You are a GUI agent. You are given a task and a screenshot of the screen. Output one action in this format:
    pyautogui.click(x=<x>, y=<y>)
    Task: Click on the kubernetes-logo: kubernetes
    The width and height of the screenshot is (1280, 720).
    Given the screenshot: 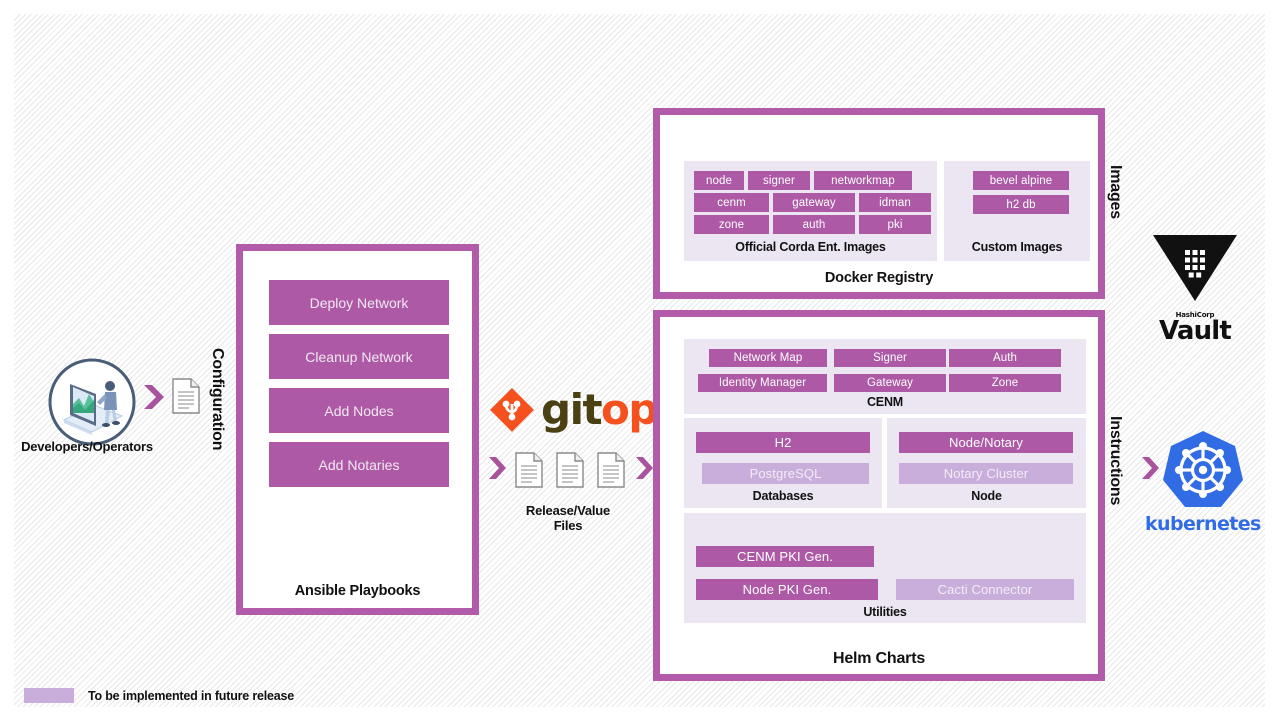 What is the action you would take?
    pyautogui.click(x=1203, y=481)
    